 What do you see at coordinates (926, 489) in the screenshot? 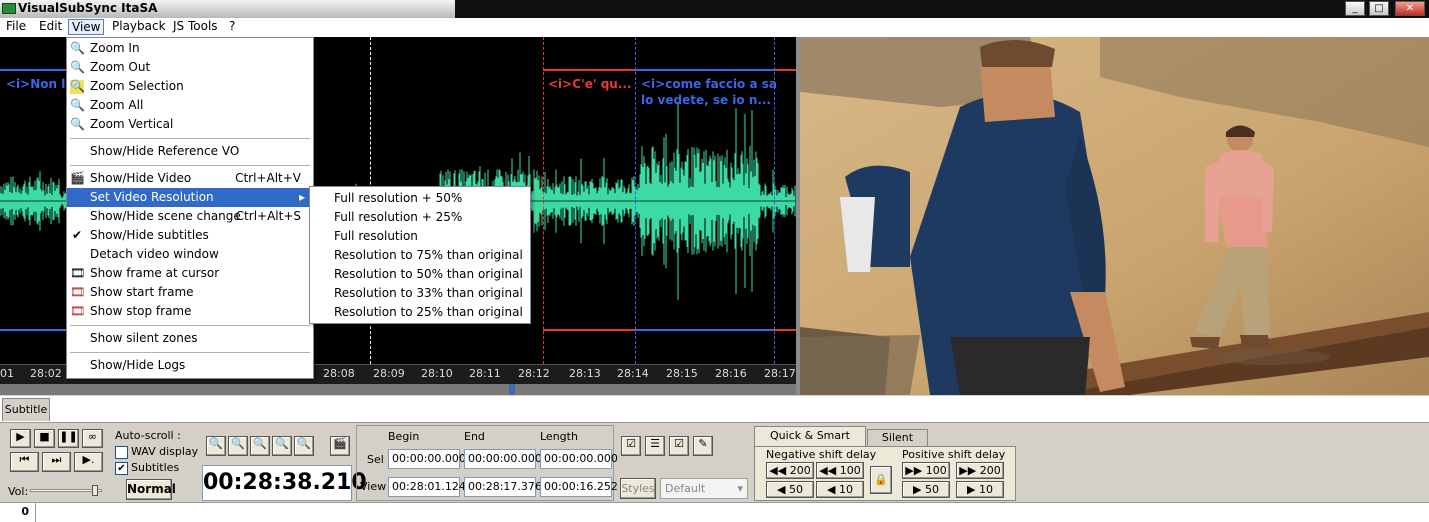
I see `positive-delay-50-button: ▶ 50` at bounding box center [926, 489].